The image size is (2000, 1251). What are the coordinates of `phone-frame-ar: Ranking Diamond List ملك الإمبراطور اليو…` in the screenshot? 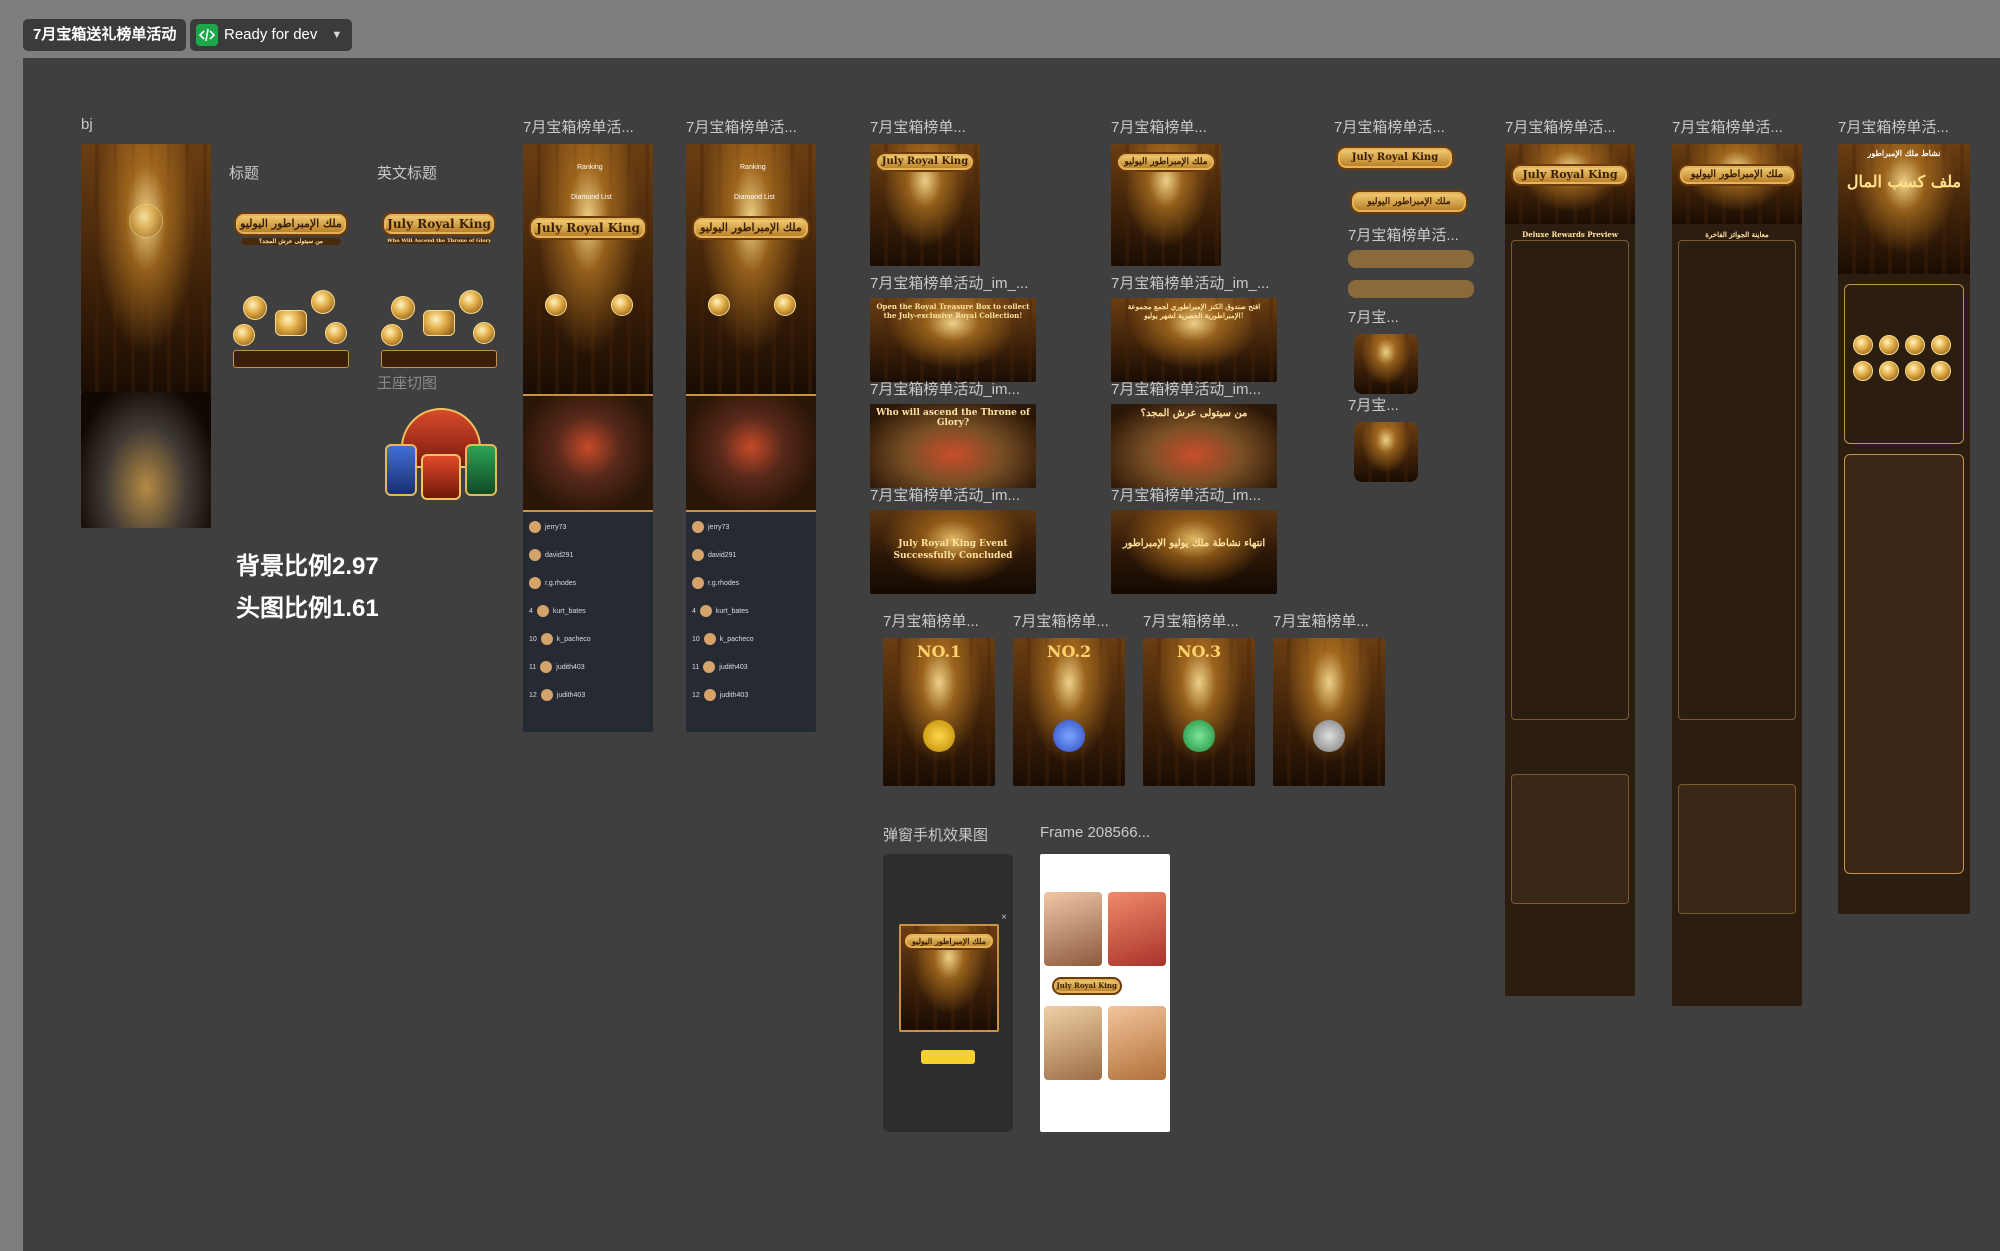 It's located at (751, 438).